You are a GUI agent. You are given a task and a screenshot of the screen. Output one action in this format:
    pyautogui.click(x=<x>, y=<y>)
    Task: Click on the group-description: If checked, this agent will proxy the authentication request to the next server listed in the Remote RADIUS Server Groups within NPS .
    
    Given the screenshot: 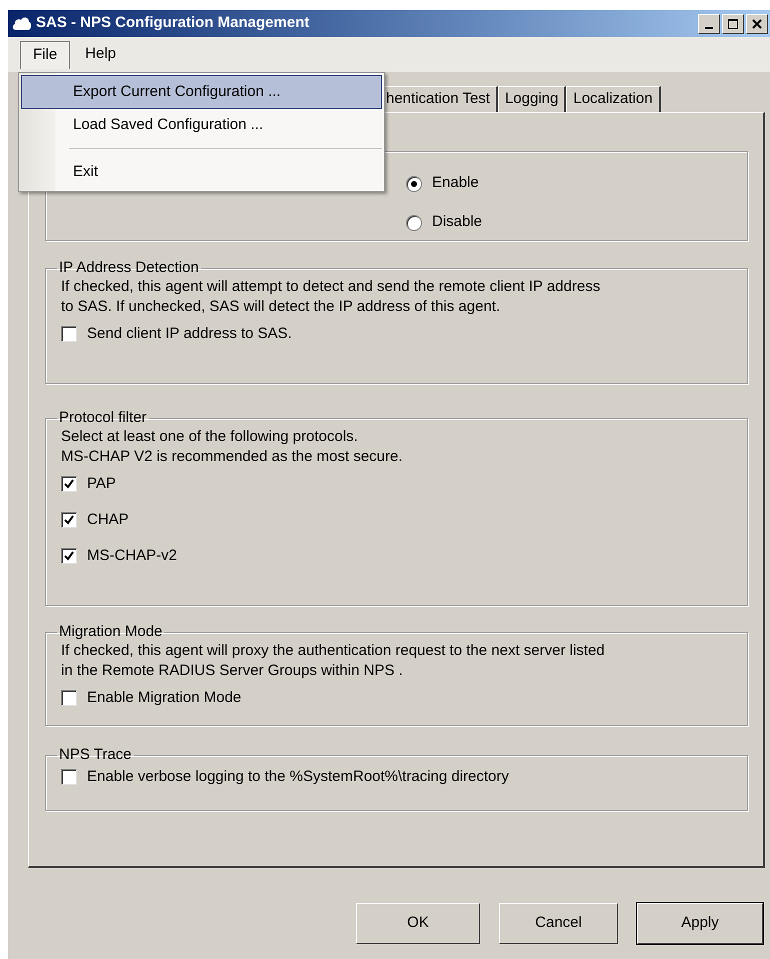 What is the action you would take?
    pyautogui.click(x=333, y=661)
    